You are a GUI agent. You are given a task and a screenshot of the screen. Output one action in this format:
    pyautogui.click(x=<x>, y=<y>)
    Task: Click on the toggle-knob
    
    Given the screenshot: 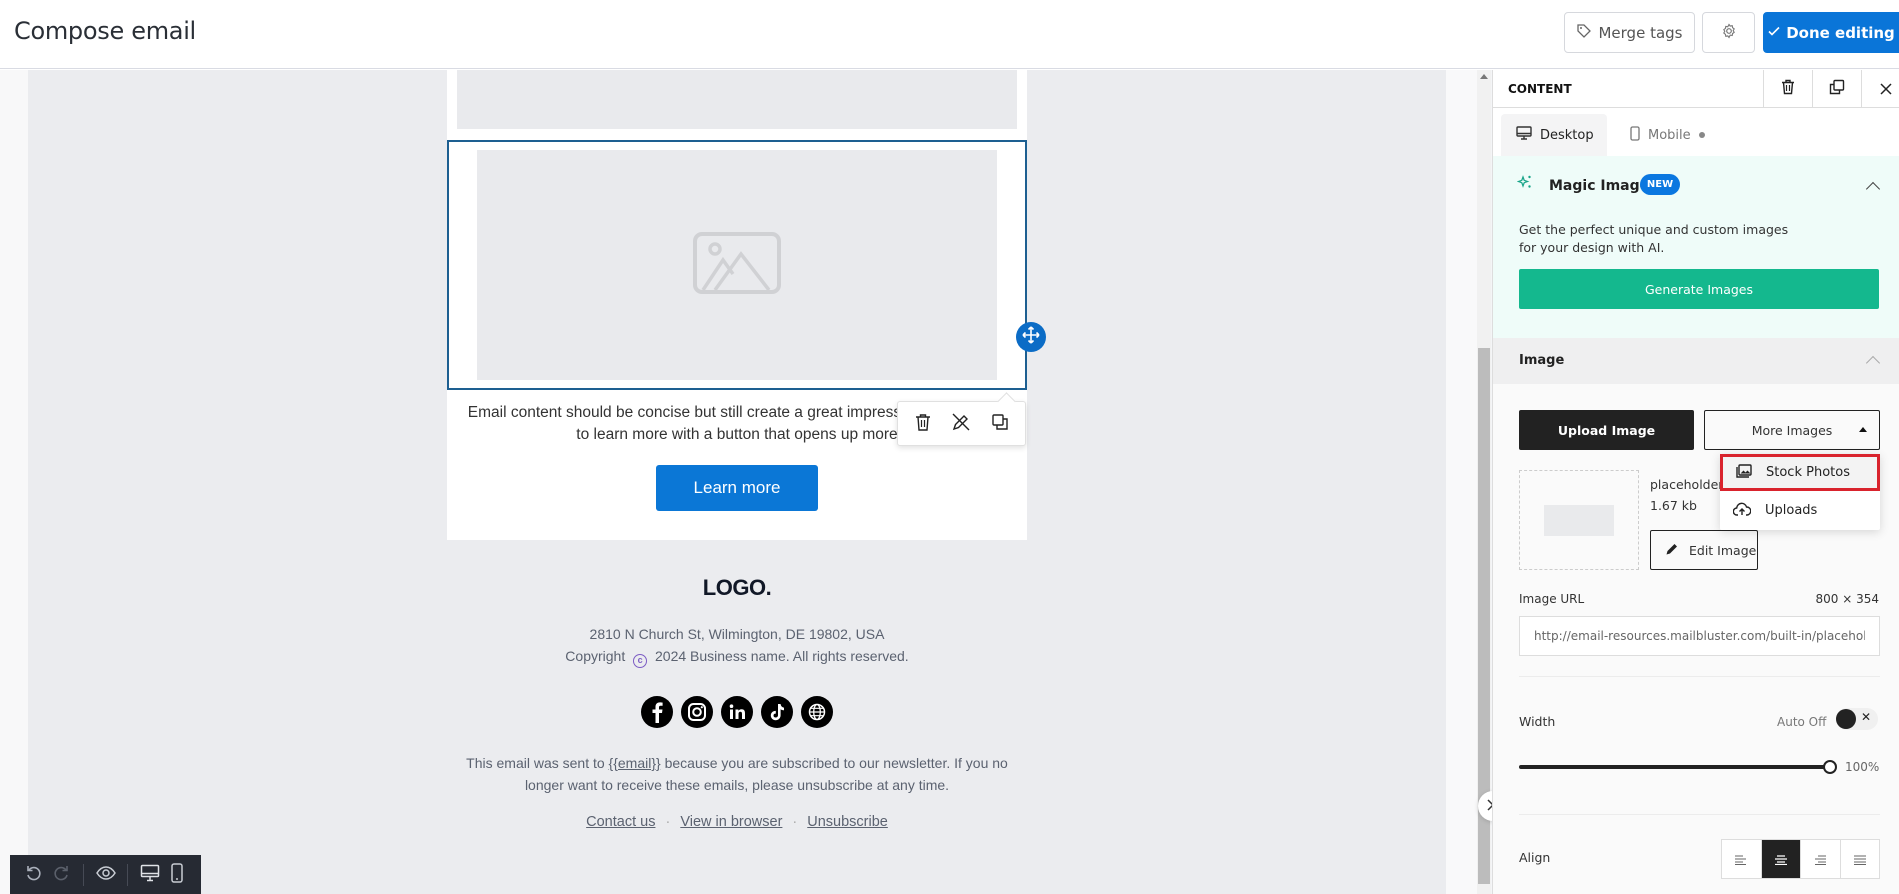 What is the action you would take?
    pyautogui.click(x=1846, y=719)
    